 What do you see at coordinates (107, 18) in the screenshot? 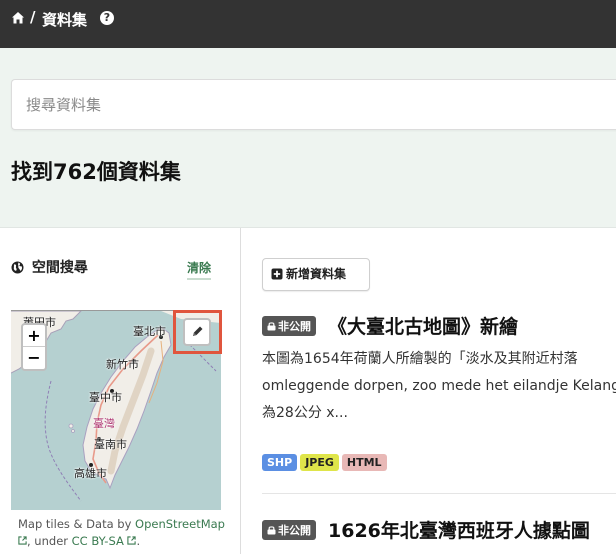
I see `help-icon: ?` at bounding box center [107, 18].